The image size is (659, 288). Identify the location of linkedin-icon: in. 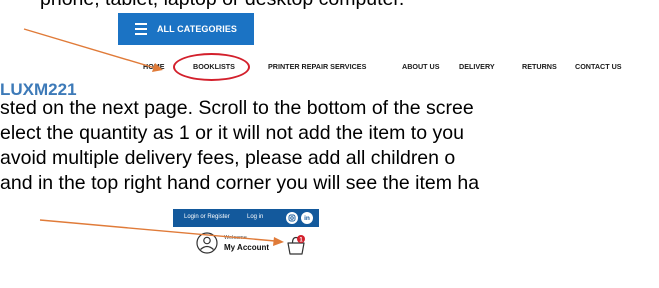
(307, 218).